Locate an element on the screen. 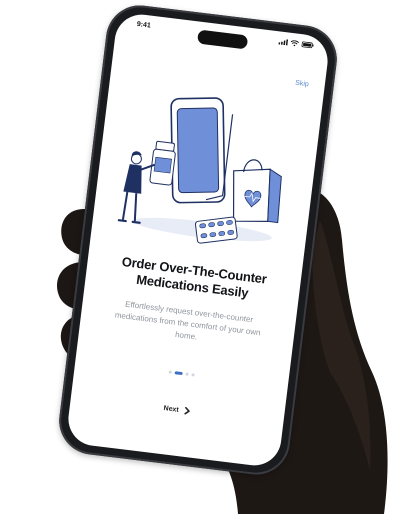 The height and width of the screenshot is (514, 415). skip-button: Skip is located at coordinates (302, 84).